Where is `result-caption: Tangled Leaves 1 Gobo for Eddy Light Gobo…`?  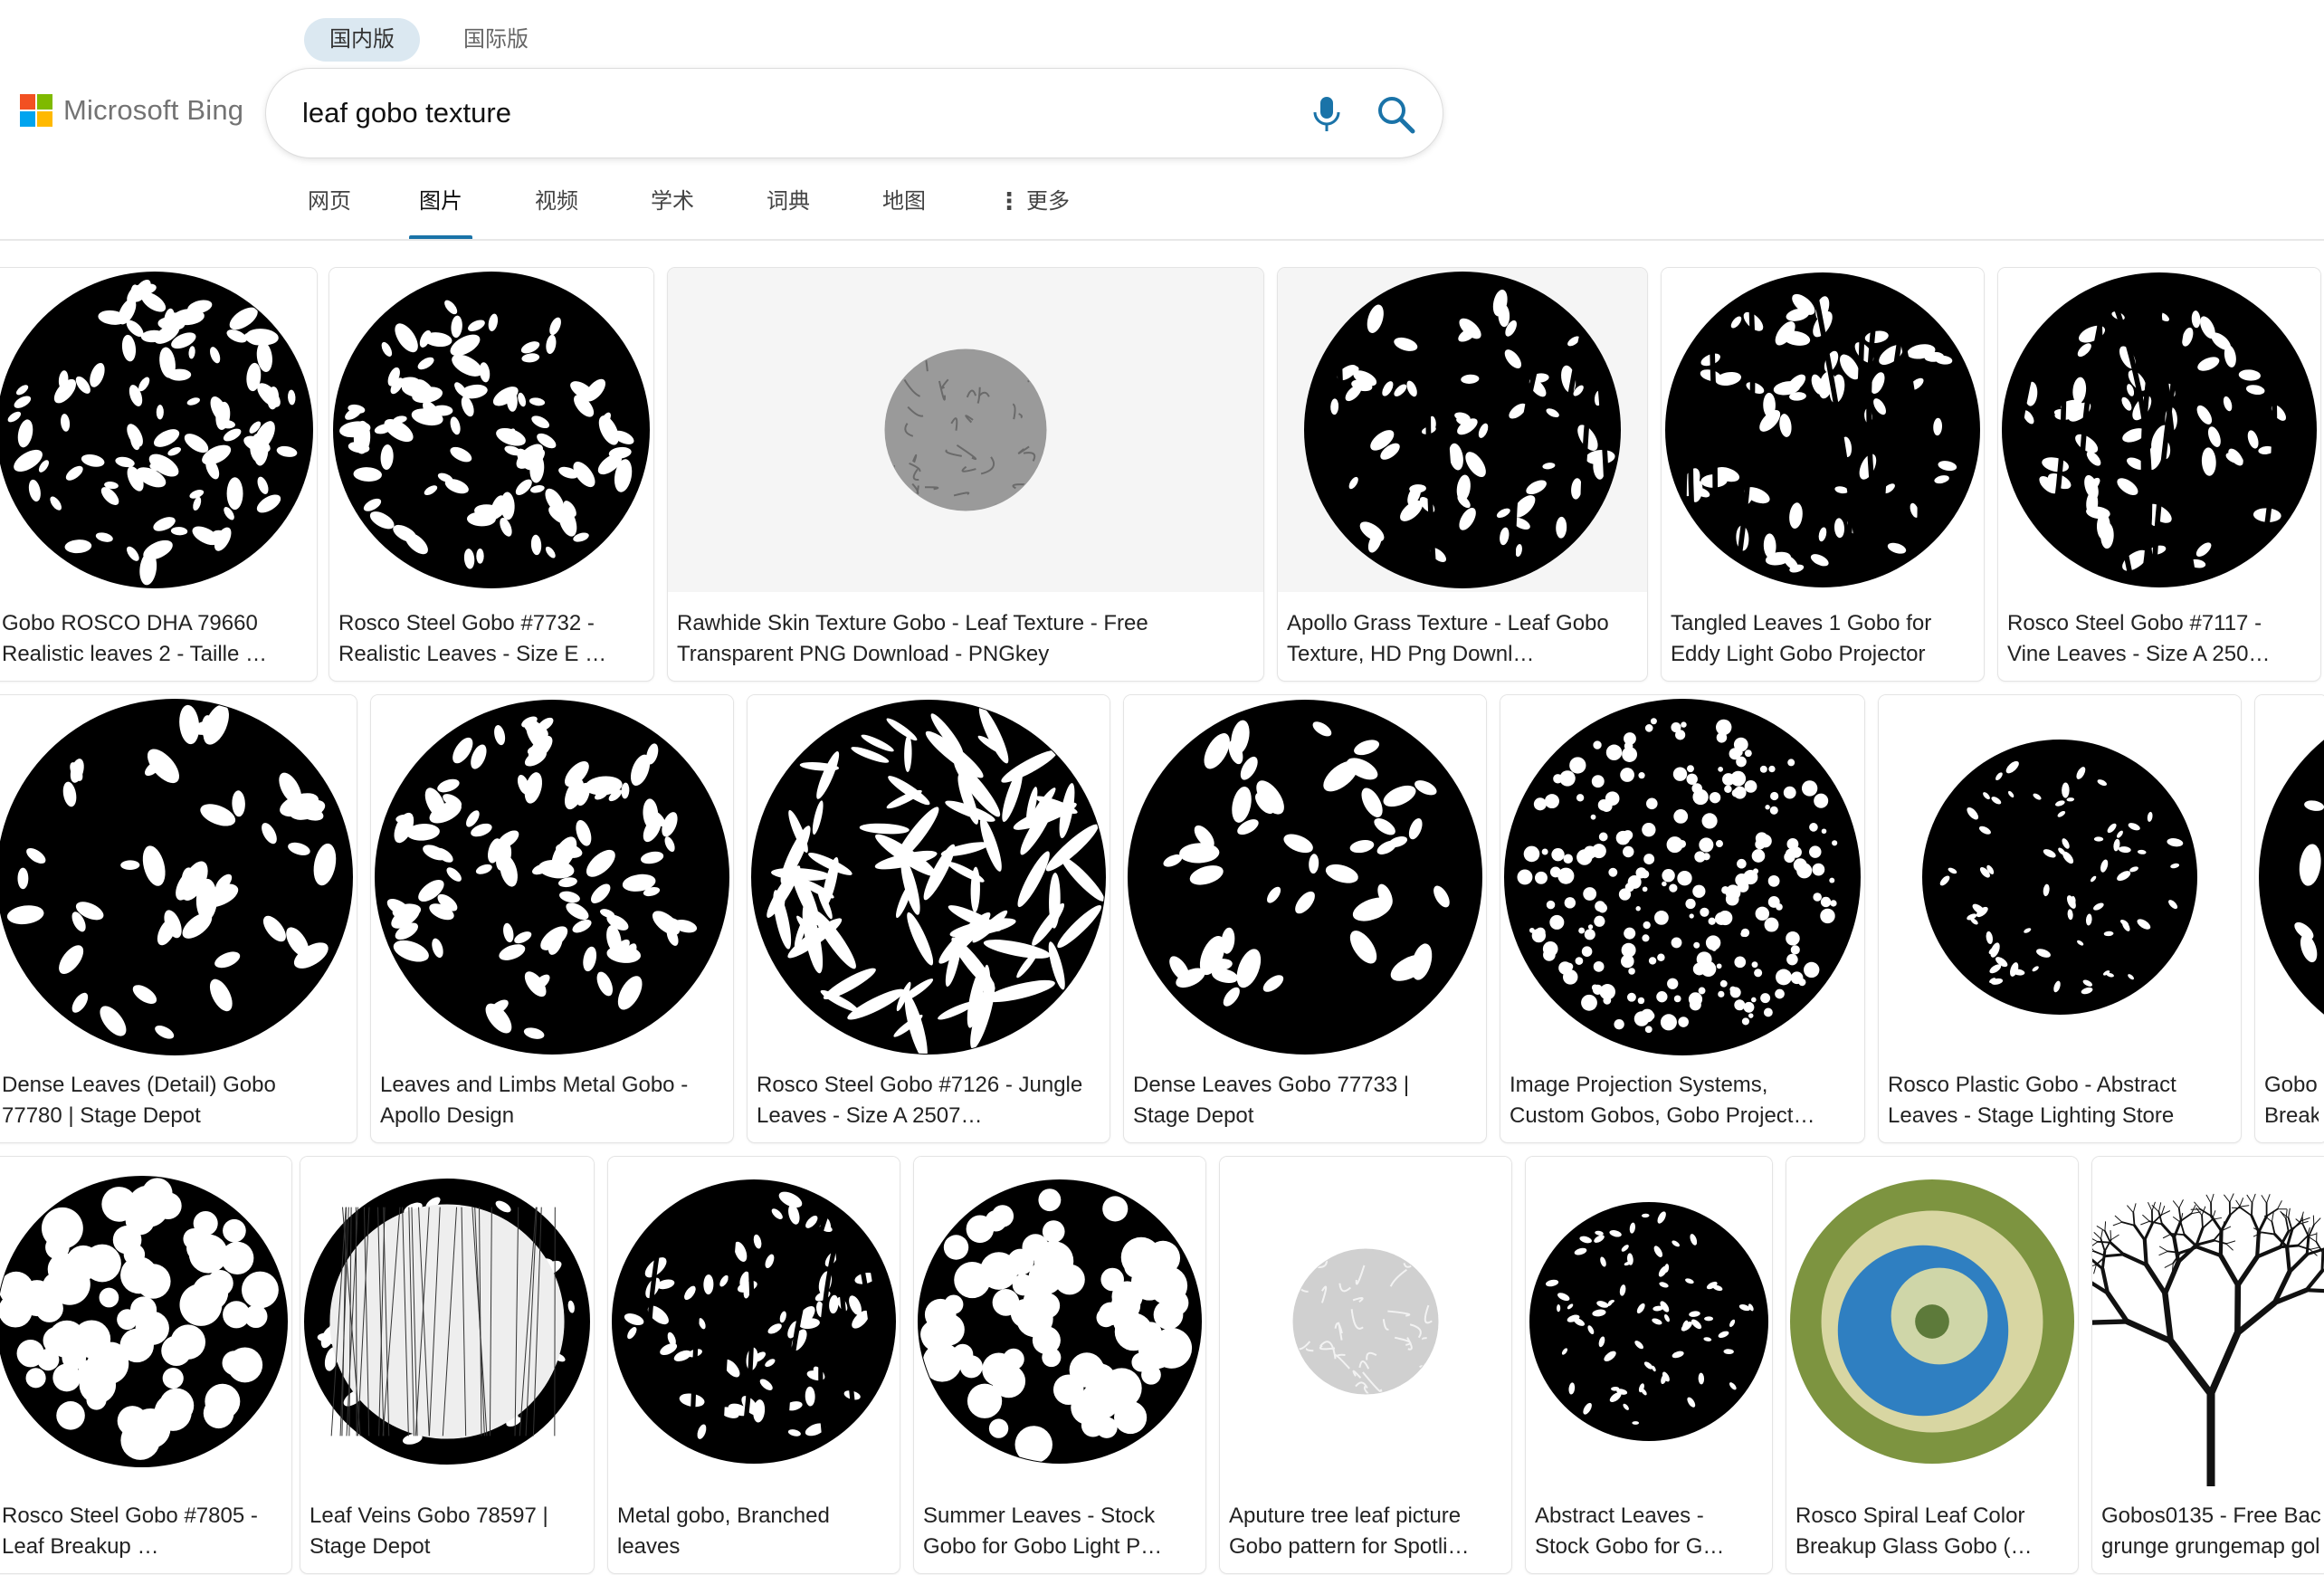 result-caption: Tangled Leaves 1 Gobo for Eddy Light Gobo… is located at coordinates (1823, 639).